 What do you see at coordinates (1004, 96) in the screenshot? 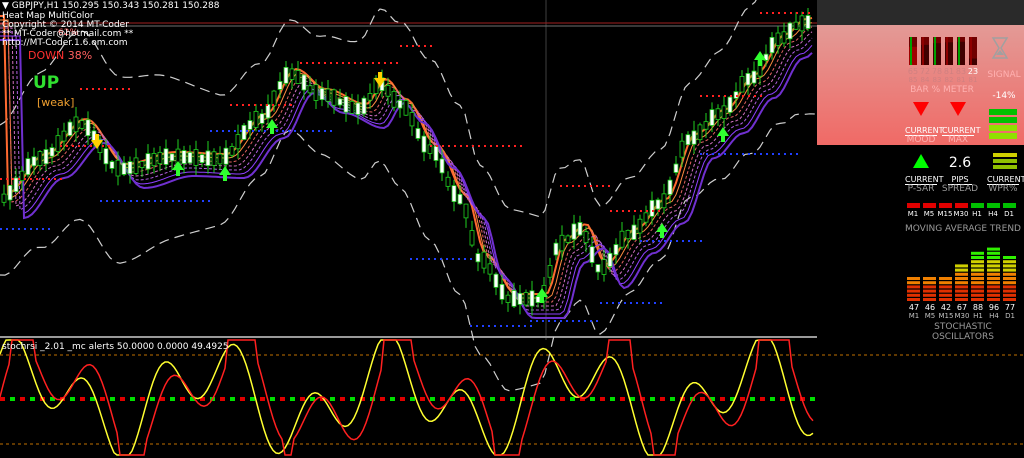
I see `signal-percent: -14%` at bounding box center [1004, 96].